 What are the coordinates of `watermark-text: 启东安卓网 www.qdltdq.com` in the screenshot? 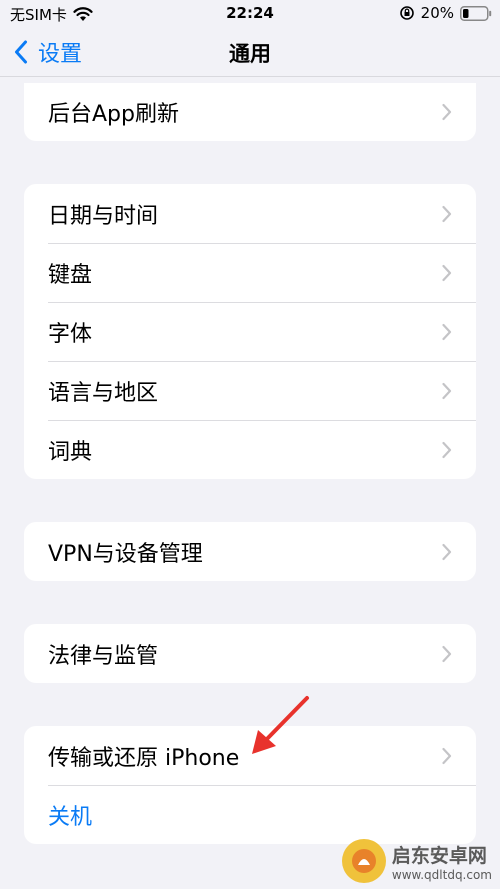 It's located at (442, 861).